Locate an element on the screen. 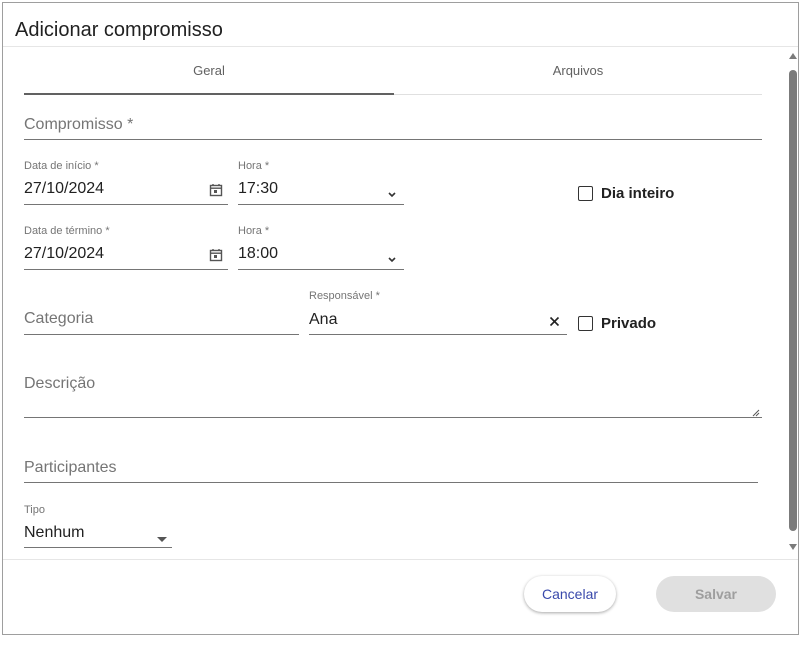 The height and width of the screenshot is (648, 812). start-date-label: Data de início * is located at coordinates (61, 166).